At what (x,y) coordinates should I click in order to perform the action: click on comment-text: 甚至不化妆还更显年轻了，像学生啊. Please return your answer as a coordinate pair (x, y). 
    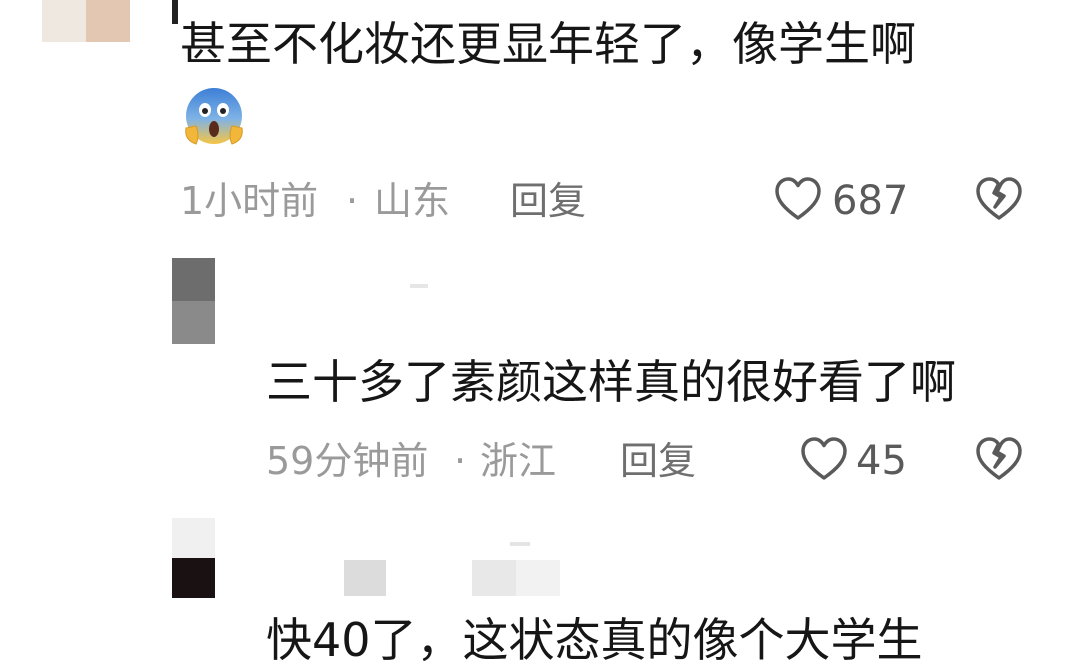
    Looking at the image, I should click on (548, 44).